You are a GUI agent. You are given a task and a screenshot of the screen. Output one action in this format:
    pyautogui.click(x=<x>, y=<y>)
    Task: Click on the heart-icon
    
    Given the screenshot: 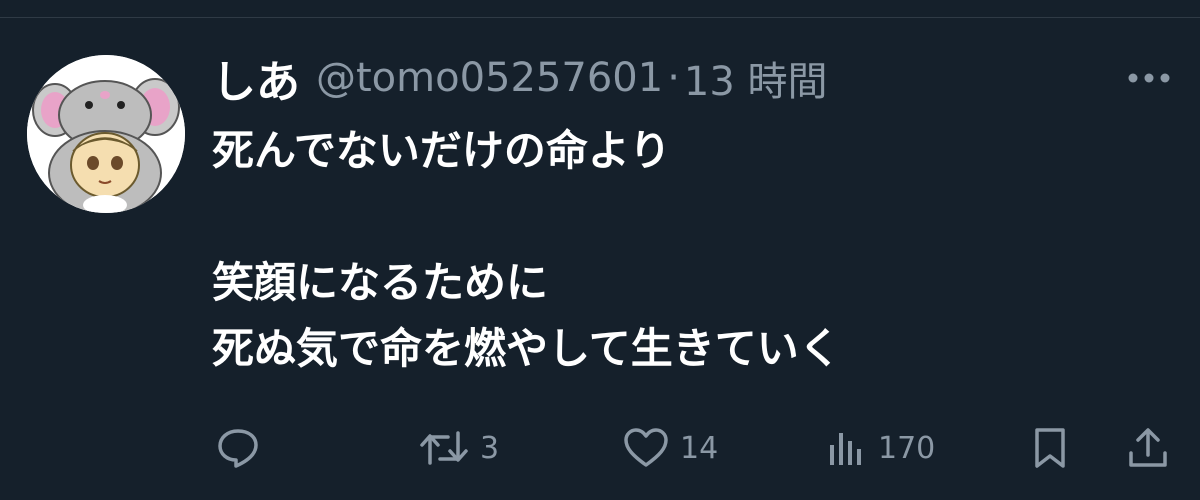 What is the action you would take?
    pyautogui.click(x=646, y=447)
    